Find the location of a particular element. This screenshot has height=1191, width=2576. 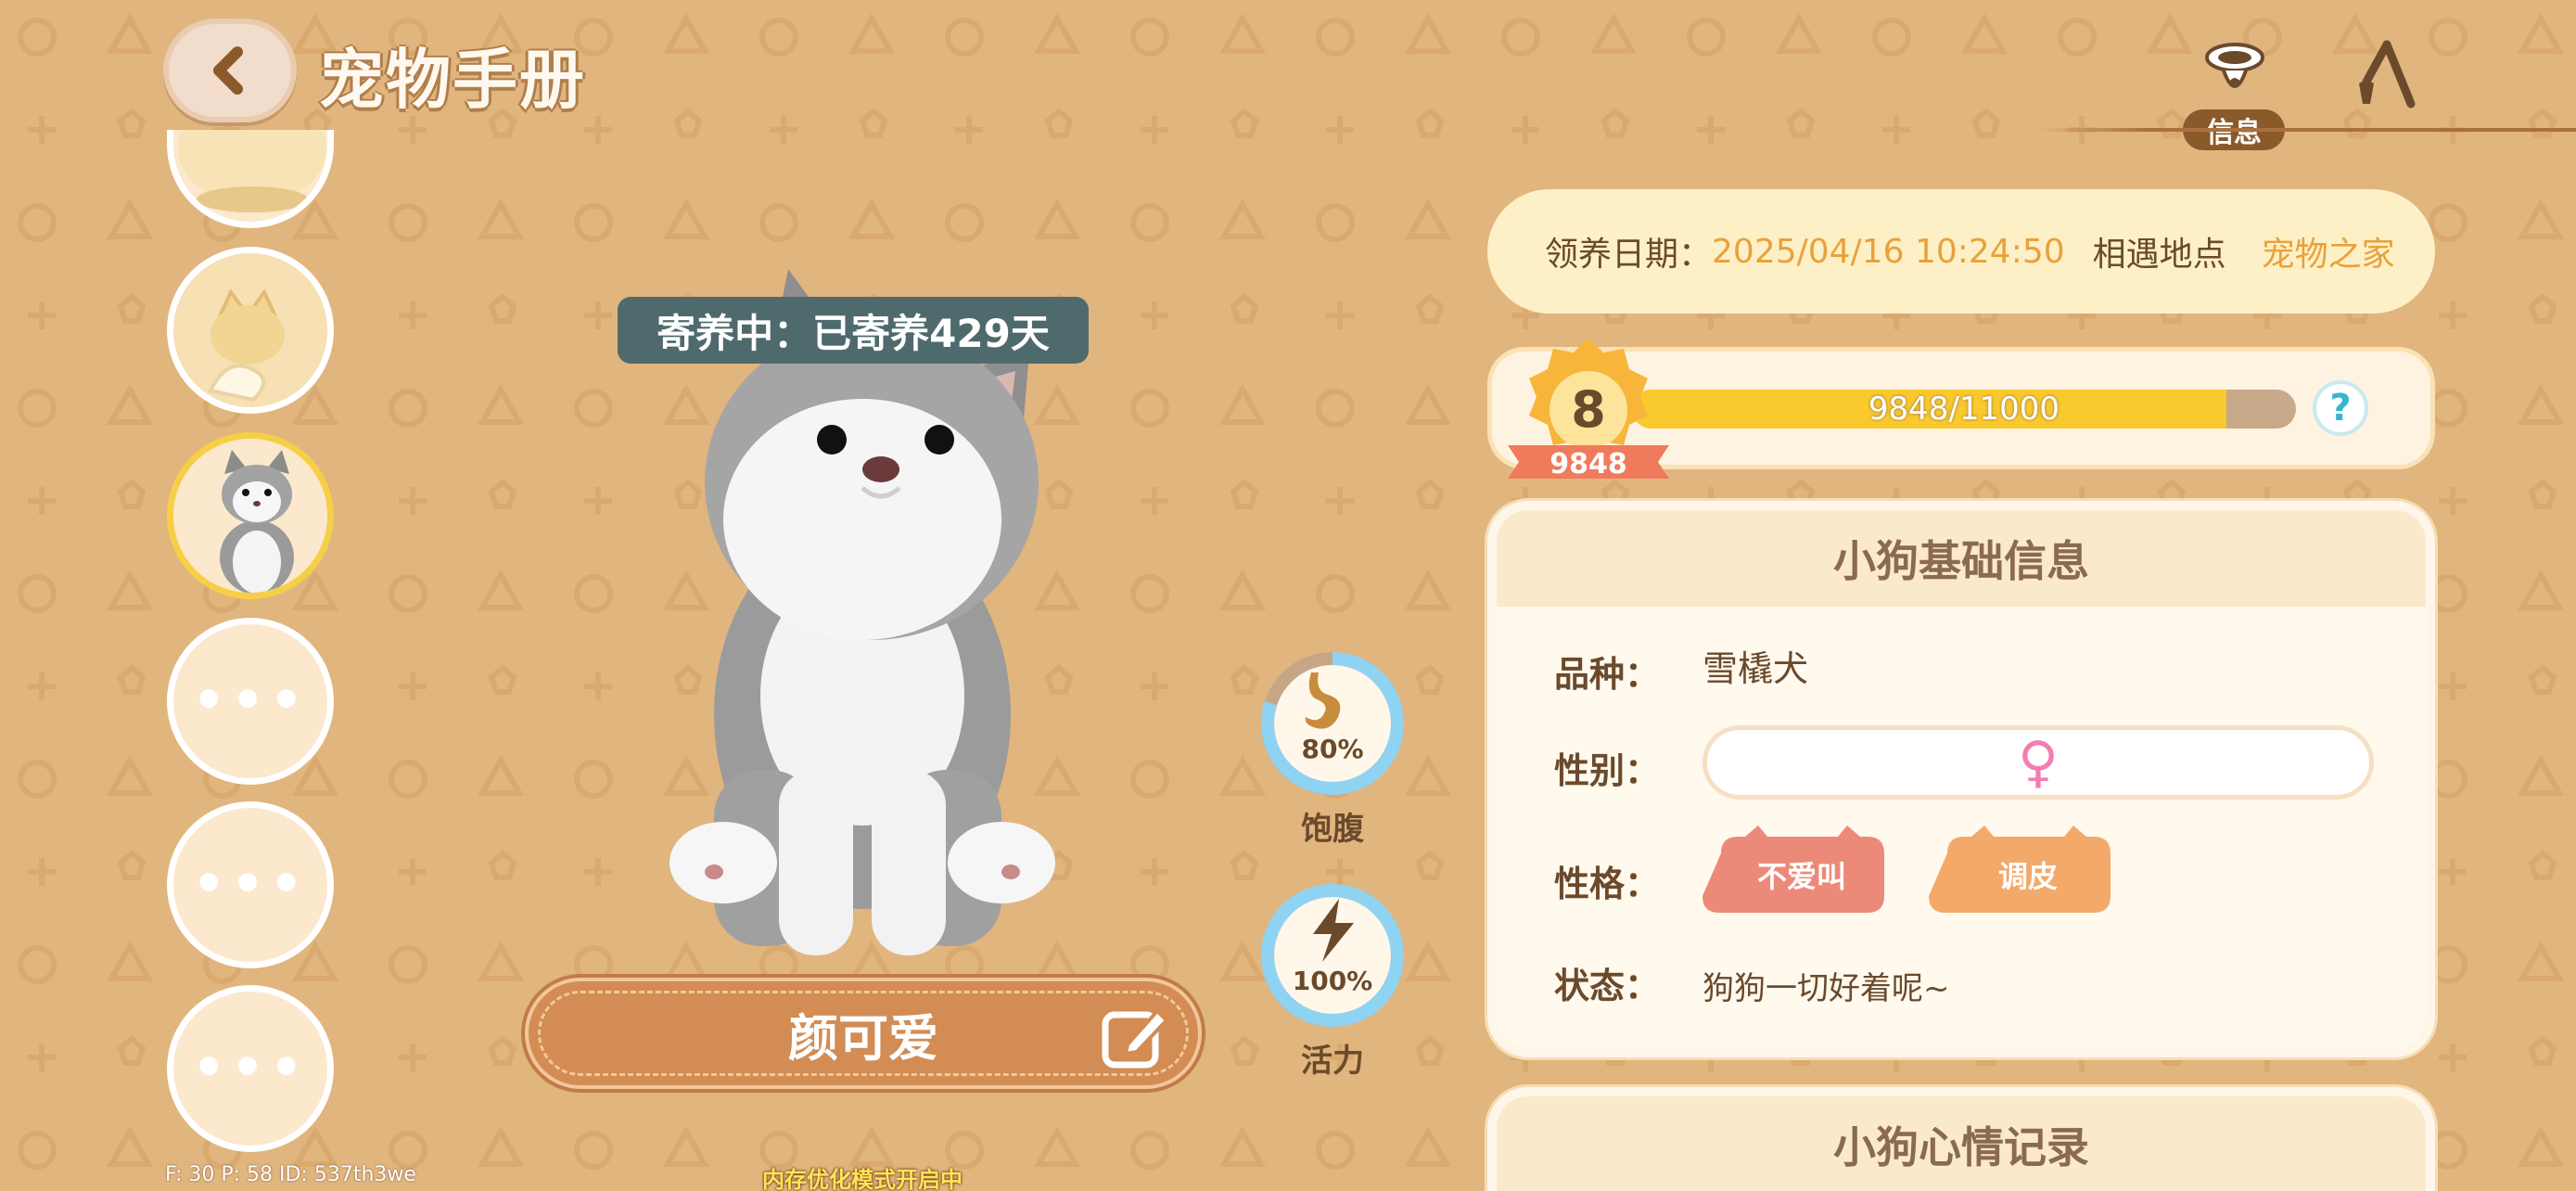

pet-slot-partial is located at coordinates (251, 179).